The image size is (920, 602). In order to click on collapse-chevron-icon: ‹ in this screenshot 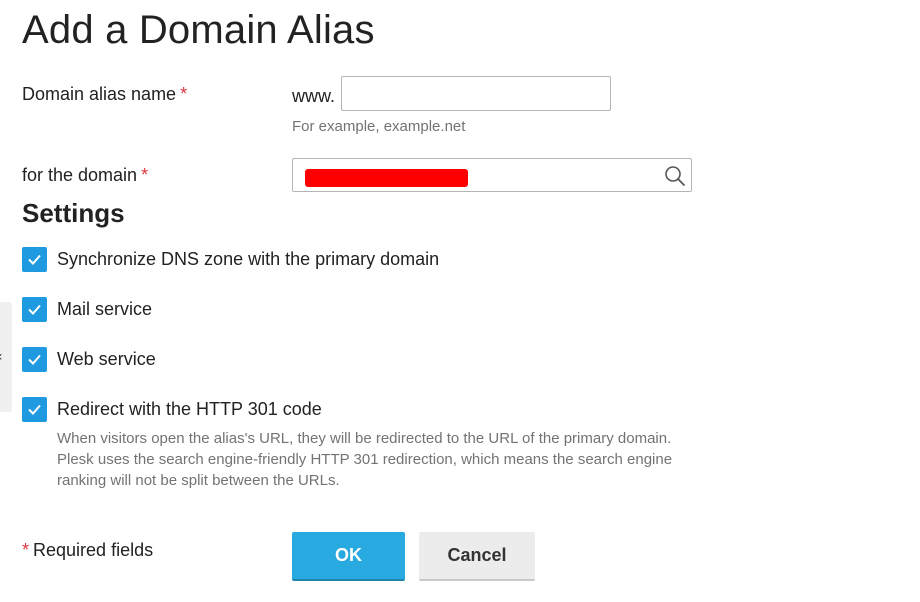, I will do `click(1, 357)`.